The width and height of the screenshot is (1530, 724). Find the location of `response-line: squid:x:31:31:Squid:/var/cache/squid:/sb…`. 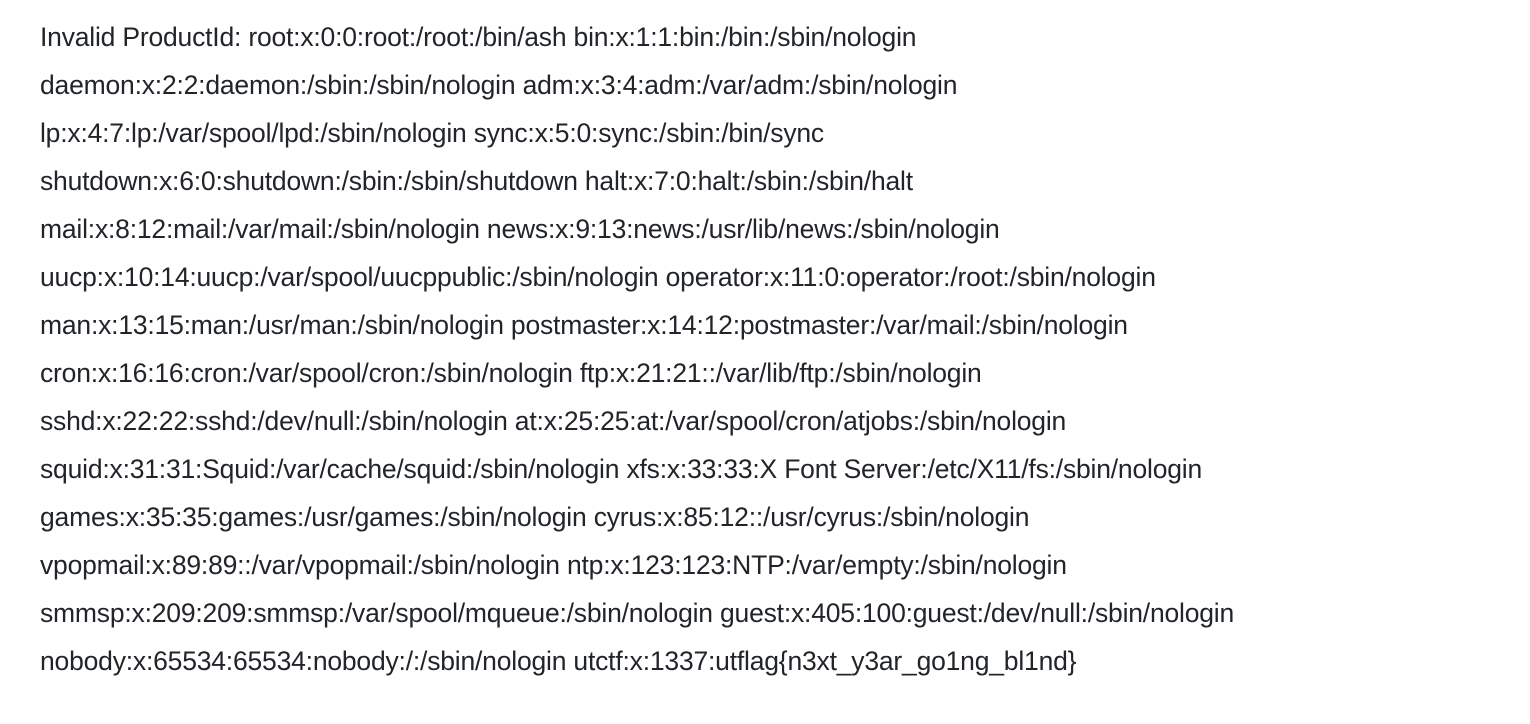

response-line: squid:x:31:31:Squid:/var/cache/squid:/sb… is located at coordinates (621, 469).